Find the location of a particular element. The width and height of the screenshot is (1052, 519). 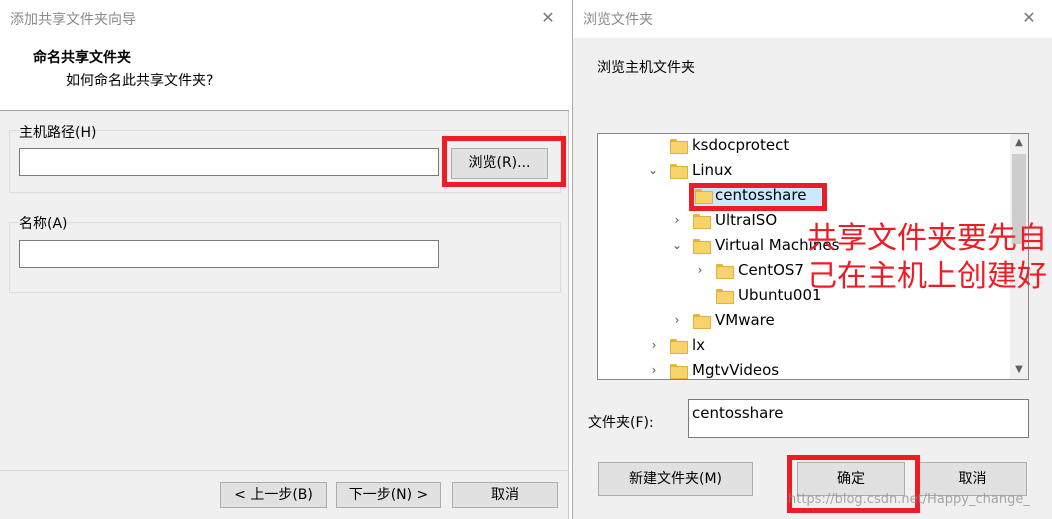

scroll-down-icon: ▼ is located at coordinates (1019, 370).